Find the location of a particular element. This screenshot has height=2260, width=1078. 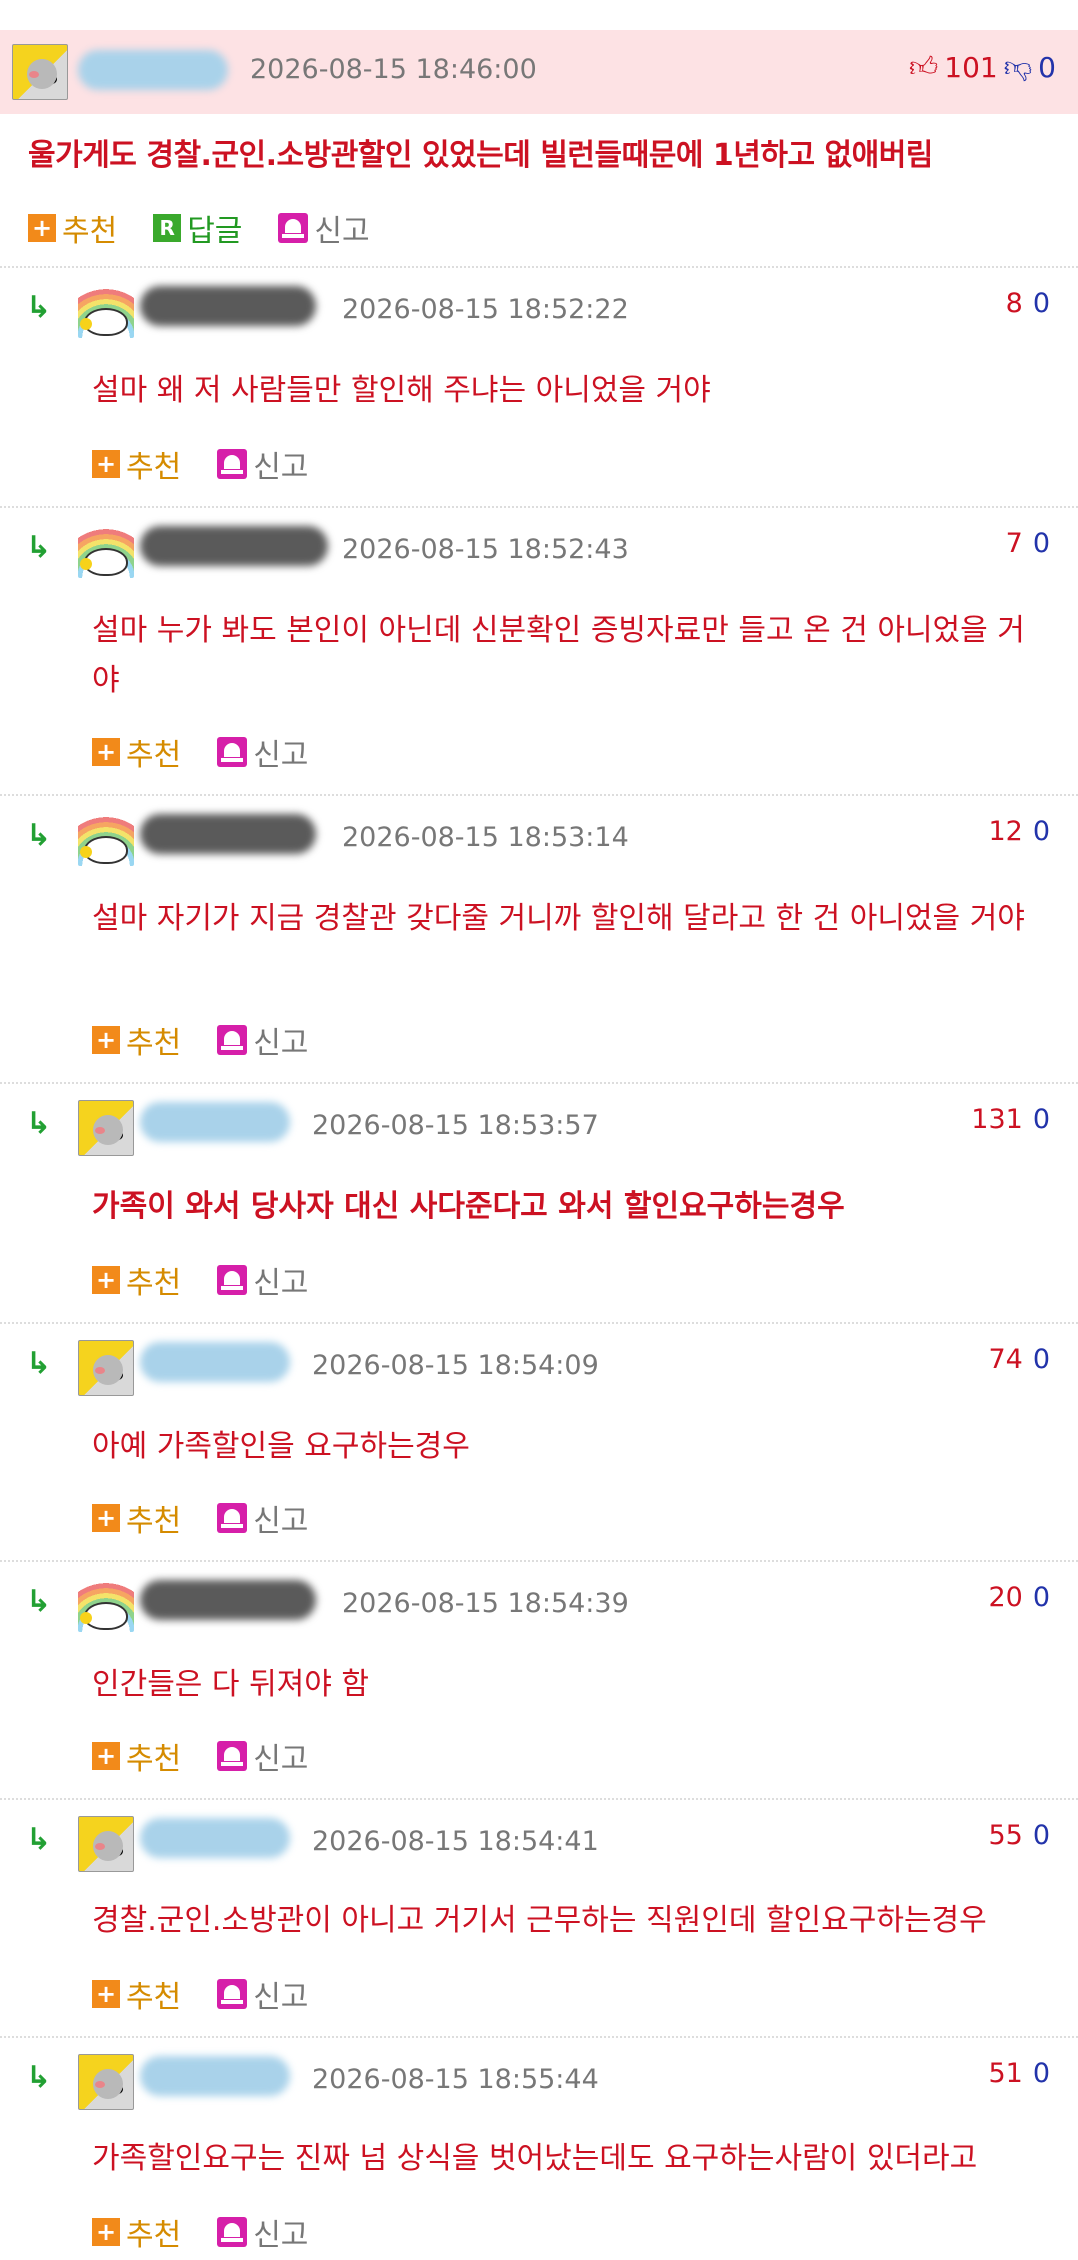

reply-button: R 답글 is located at coordinates (197, 228).